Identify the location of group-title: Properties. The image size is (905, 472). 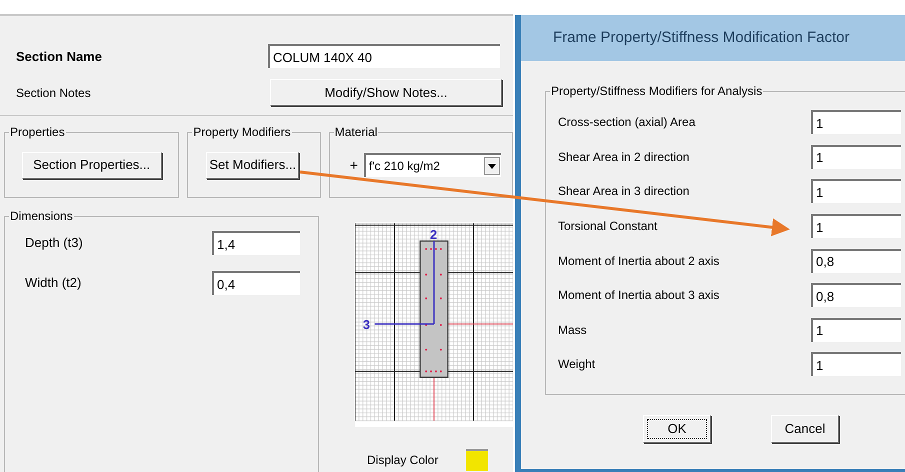
(37, 132).